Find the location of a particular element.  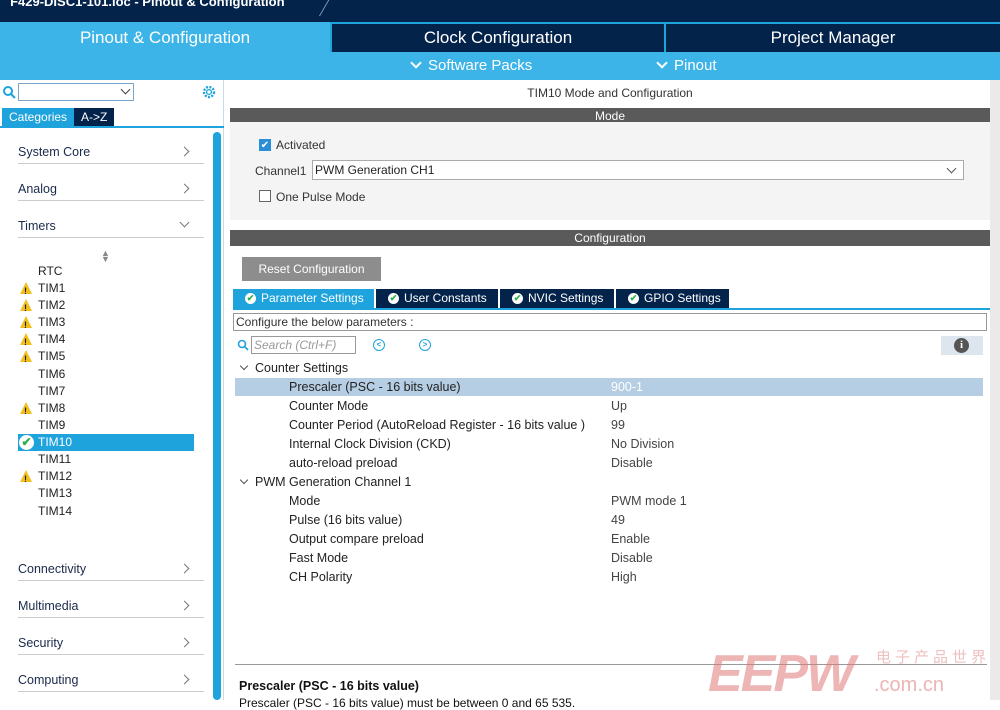

parameter-search-input: Search (Ctrl+F) is located at coordinates (303, 345).